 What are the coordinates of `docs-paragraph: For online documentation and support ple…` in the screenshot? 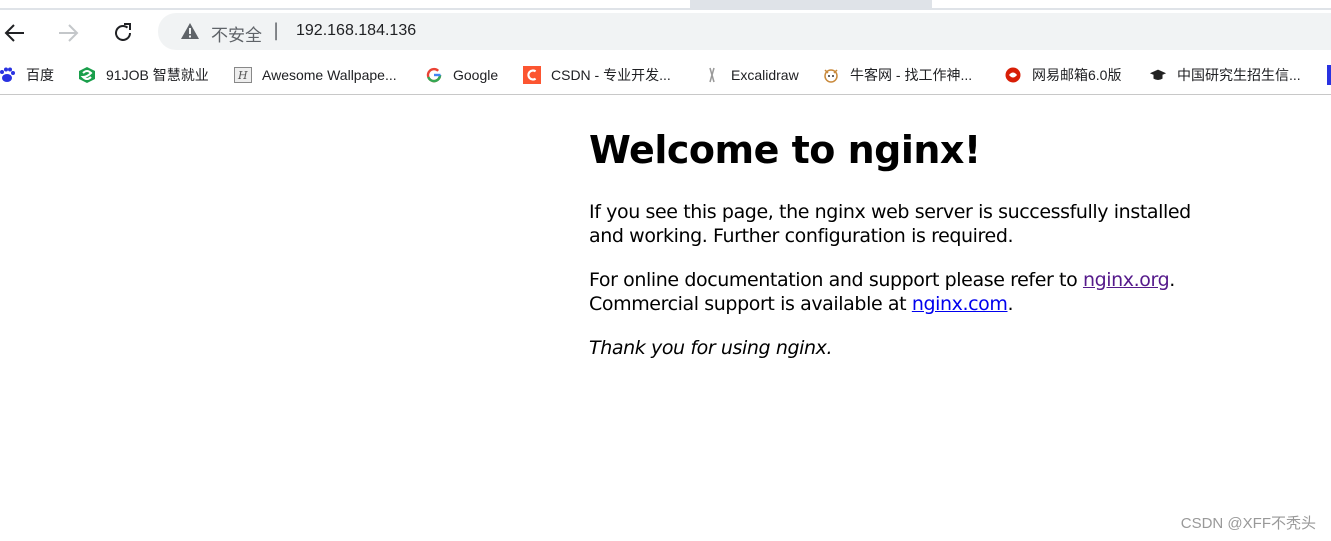 It's located at (939, 292).